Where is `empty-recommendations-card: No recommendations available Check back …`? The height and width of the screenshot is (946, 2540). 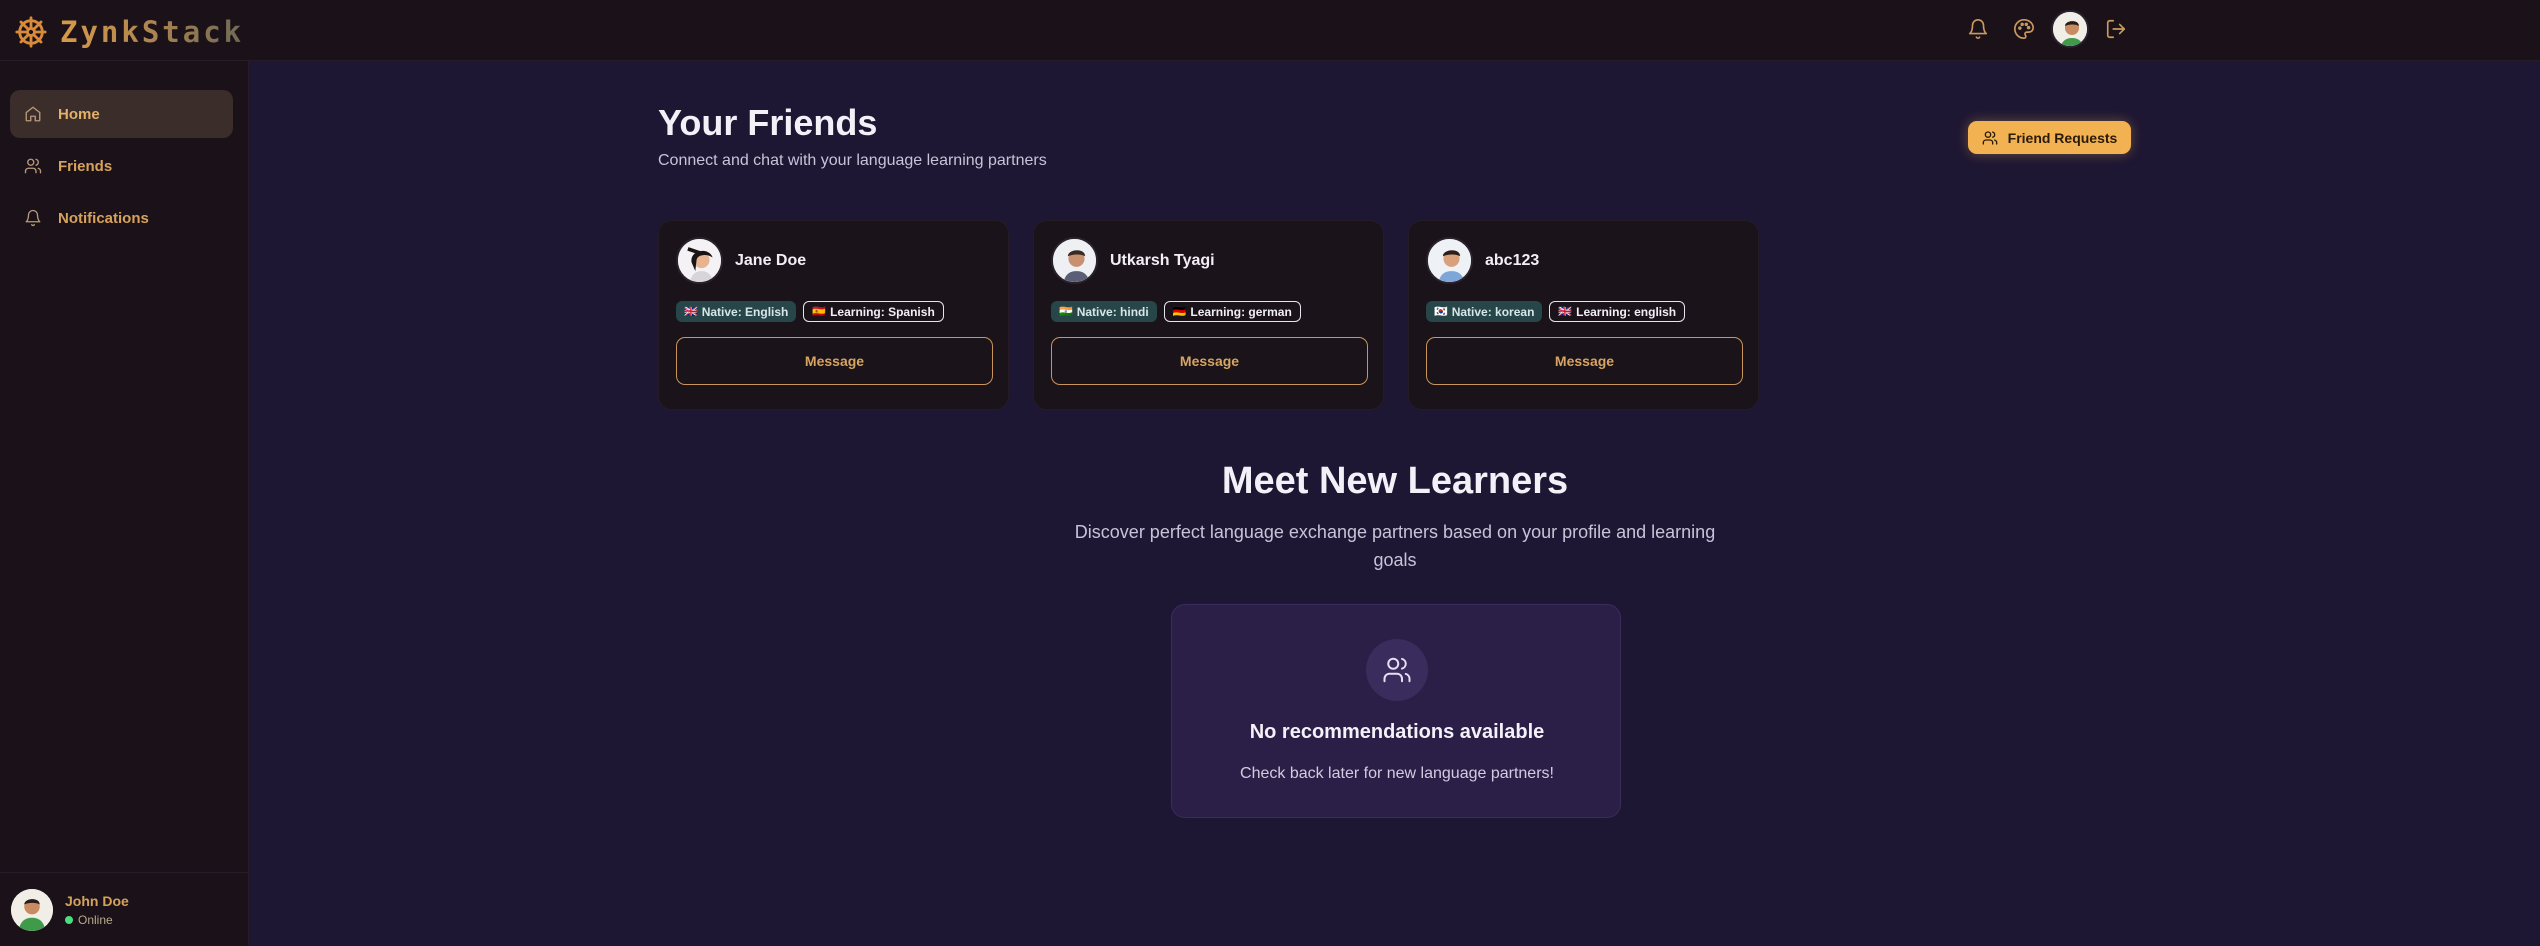 empty-recommendations-card: No recommendations available Check back … is located at coordinates (1396, 711).